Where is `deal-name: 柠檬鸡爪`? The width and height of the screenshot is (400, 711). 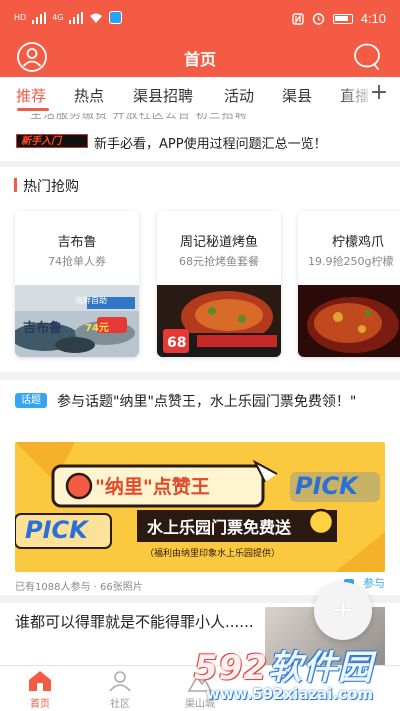 deal-name: 柠檬鸡爪 is located at coordinates (358, 242).